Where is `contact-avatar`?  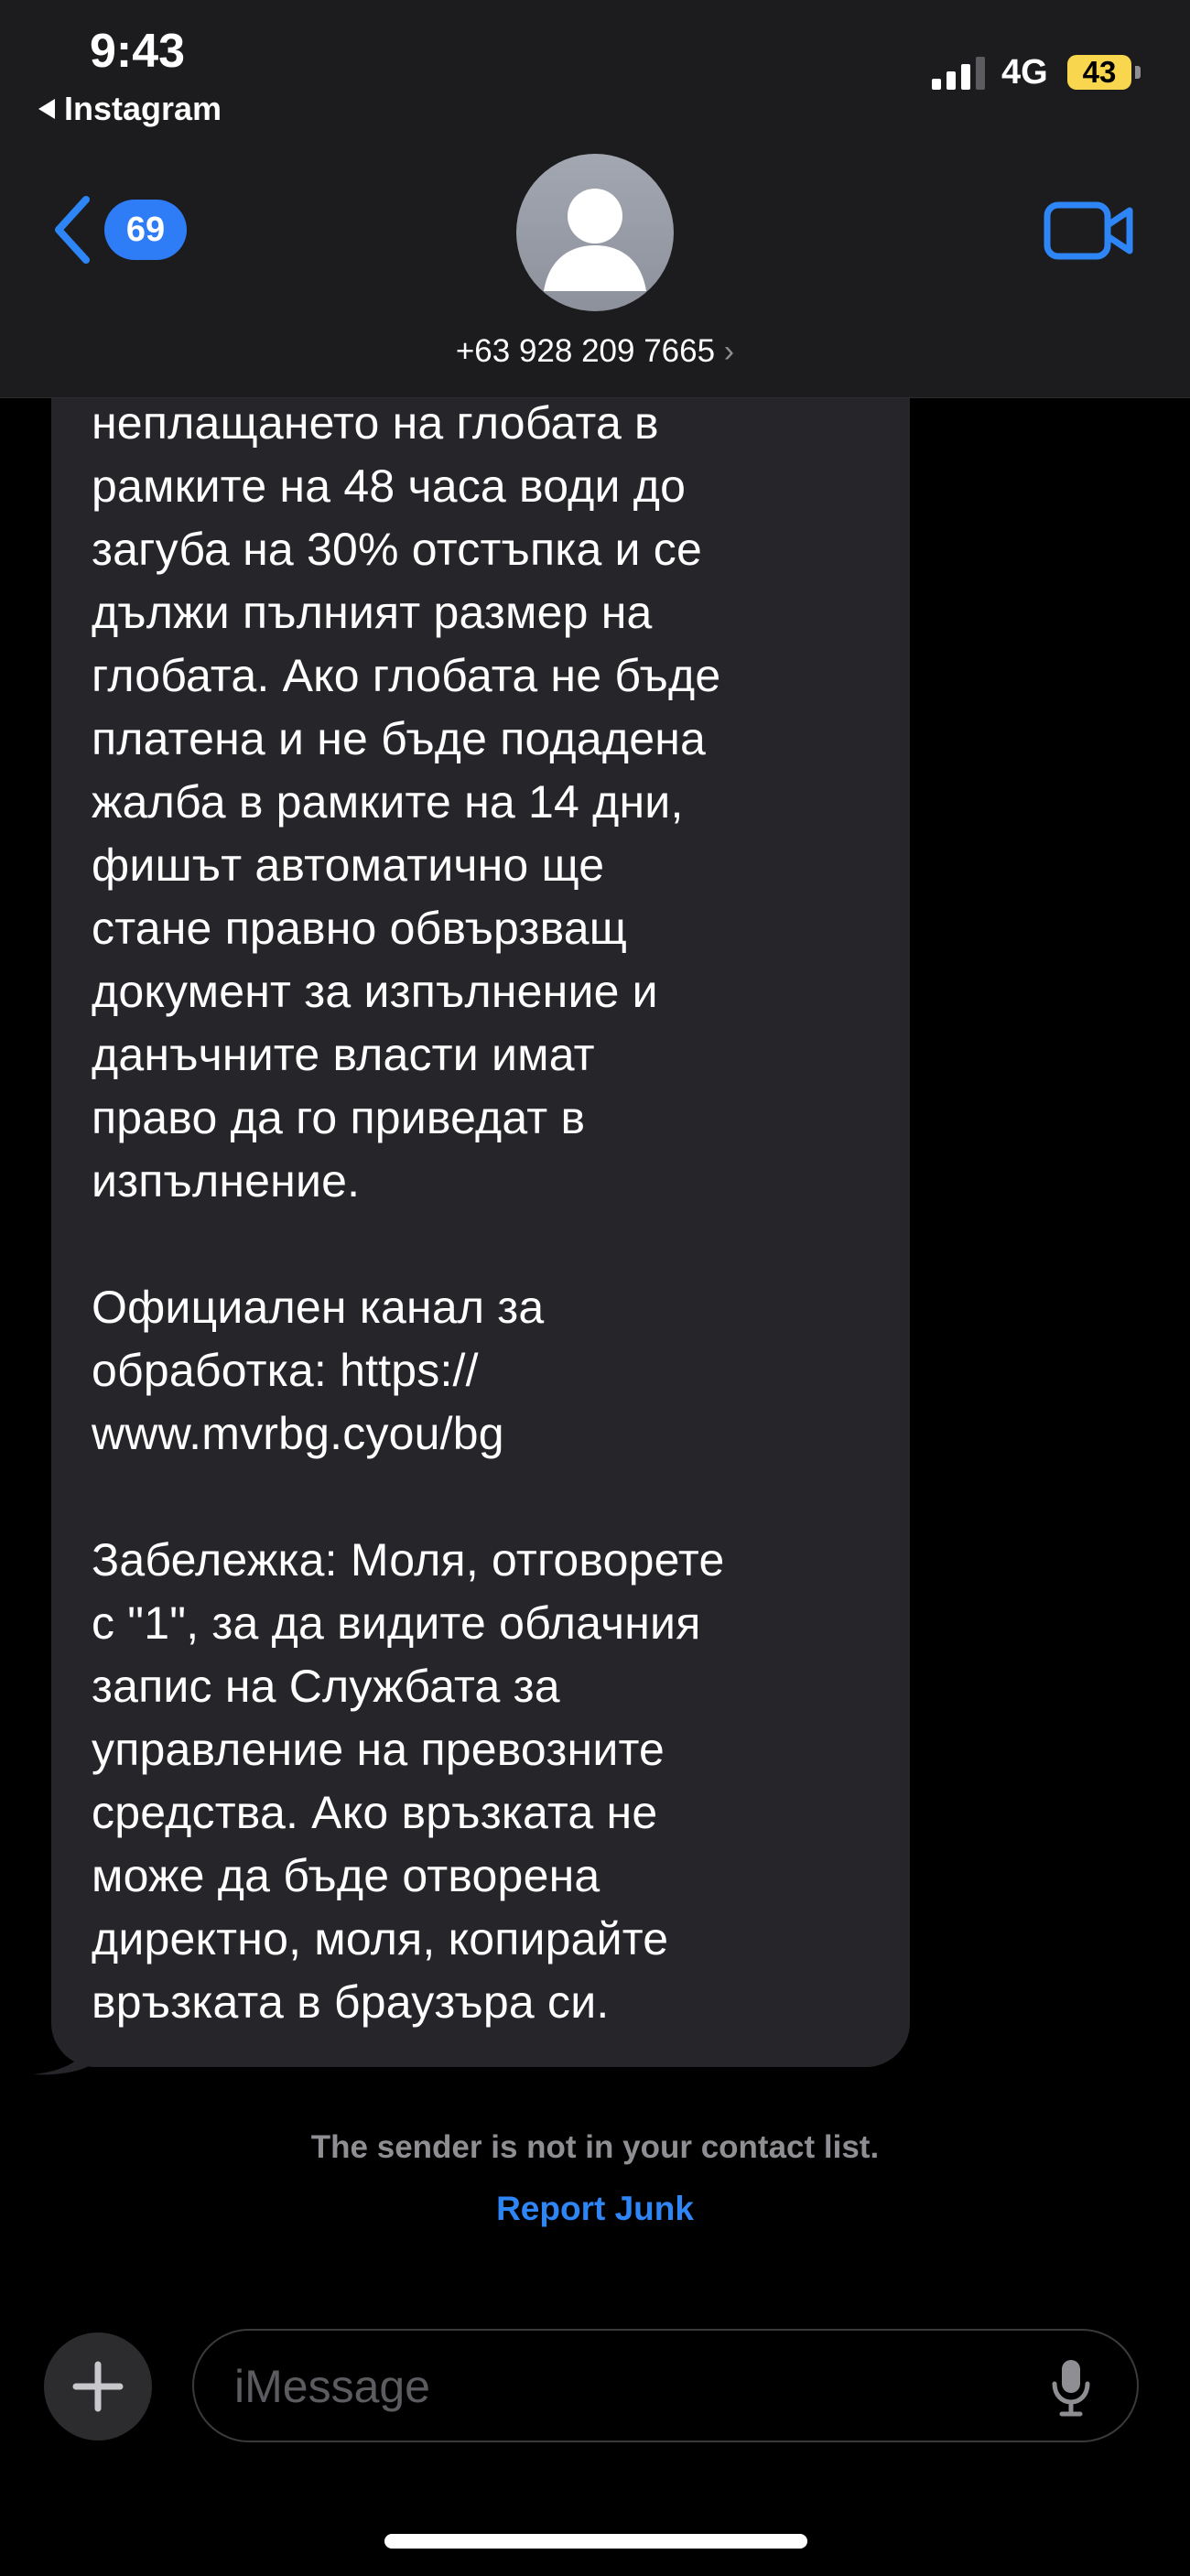 contact-avatar is located at coordinates (595, 233).